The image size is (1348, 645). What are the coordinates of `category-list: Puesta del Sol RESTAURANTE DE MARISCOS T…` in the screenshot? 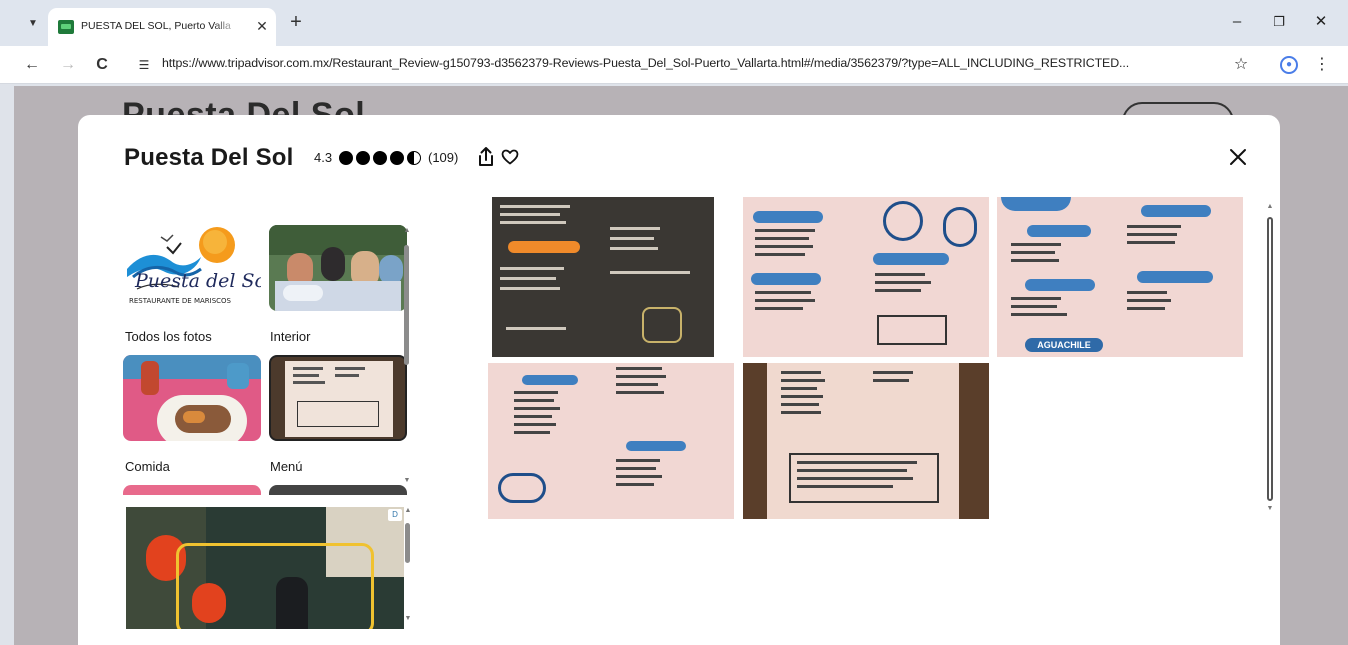 It's located at (273, 360).